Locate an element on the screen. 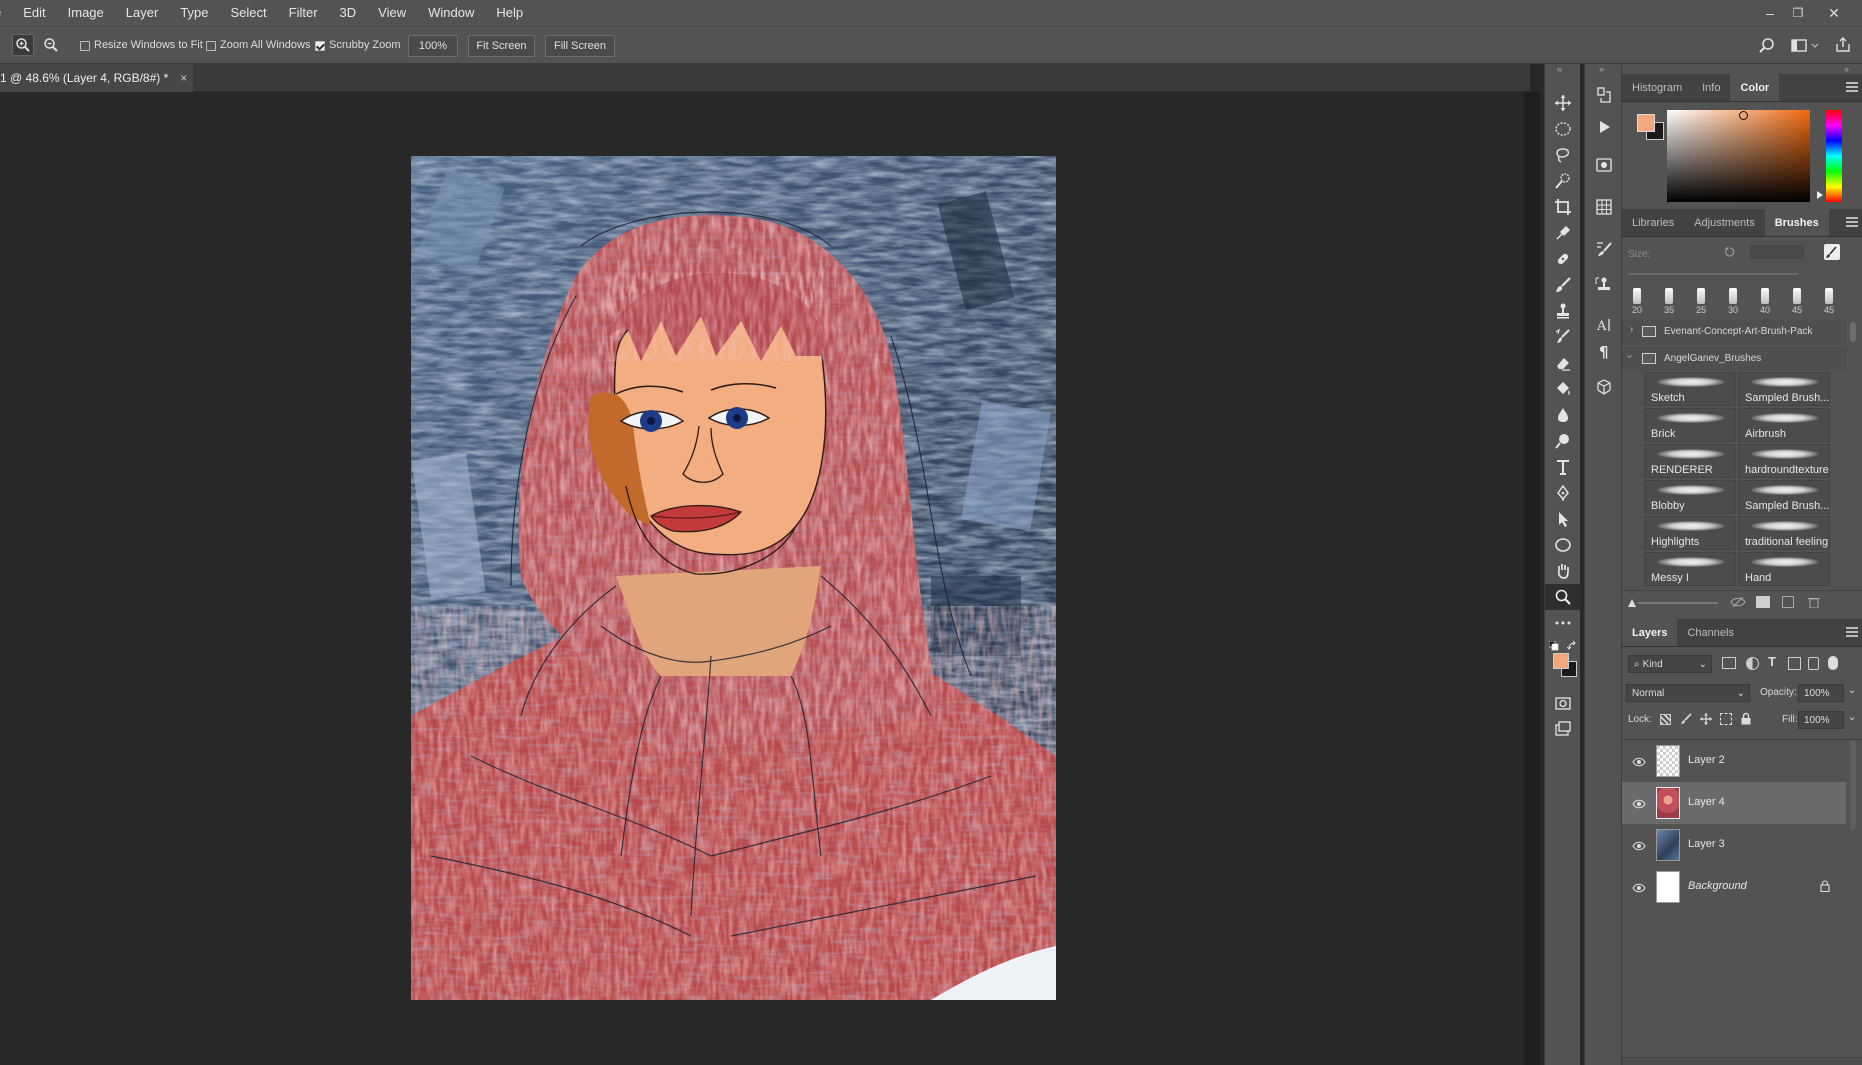 The width and height of the screenshot is (1862, 1065). tab-histogram: Histogram is located at coordinates (1657, 87).